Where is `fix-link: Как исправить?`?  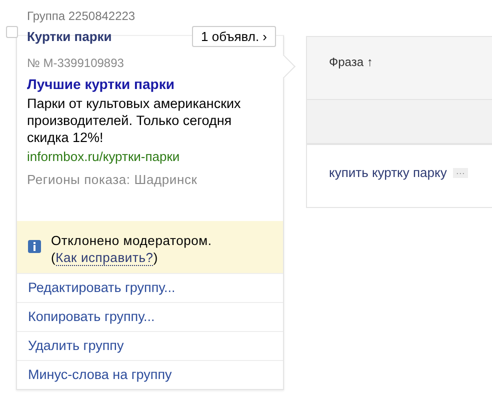 fix-link: Как исправить? is located at coordinates (105, 258).